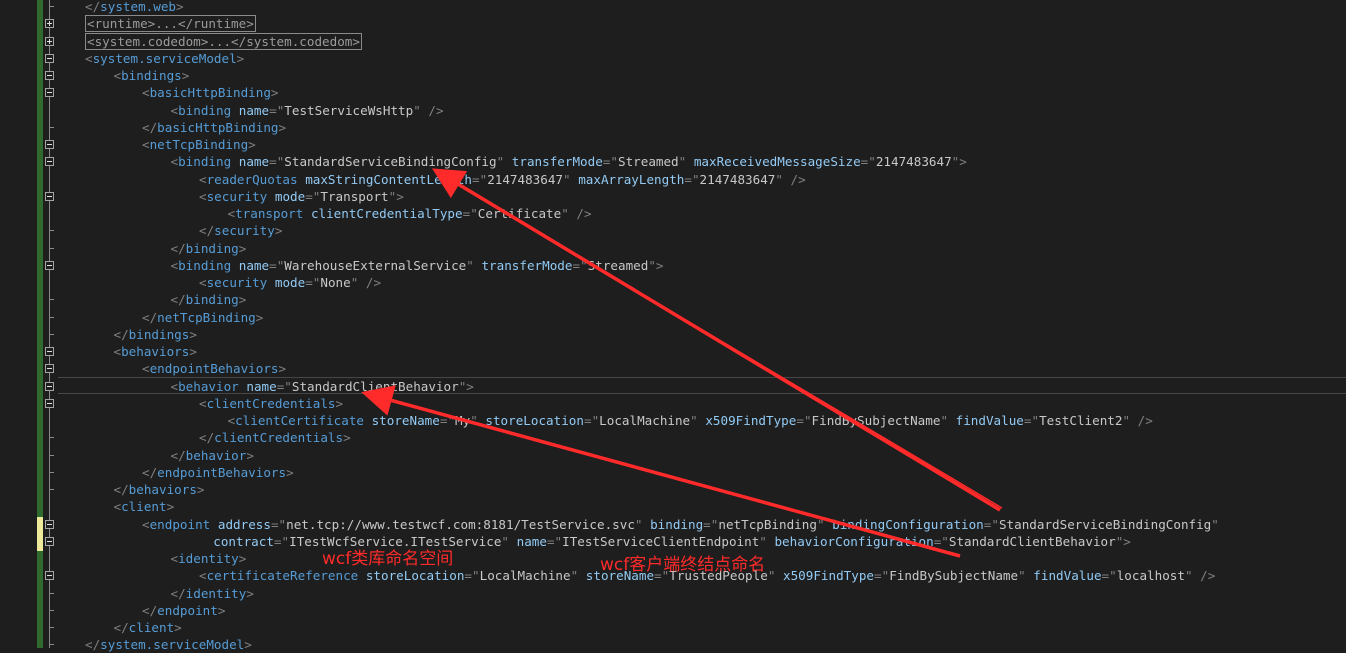 The image size is (1346, 653). What do you see at coordinates (290, 282) in the screenshot?
I see `code-line: <security mode="None" />` at bounding box center [290, 282].